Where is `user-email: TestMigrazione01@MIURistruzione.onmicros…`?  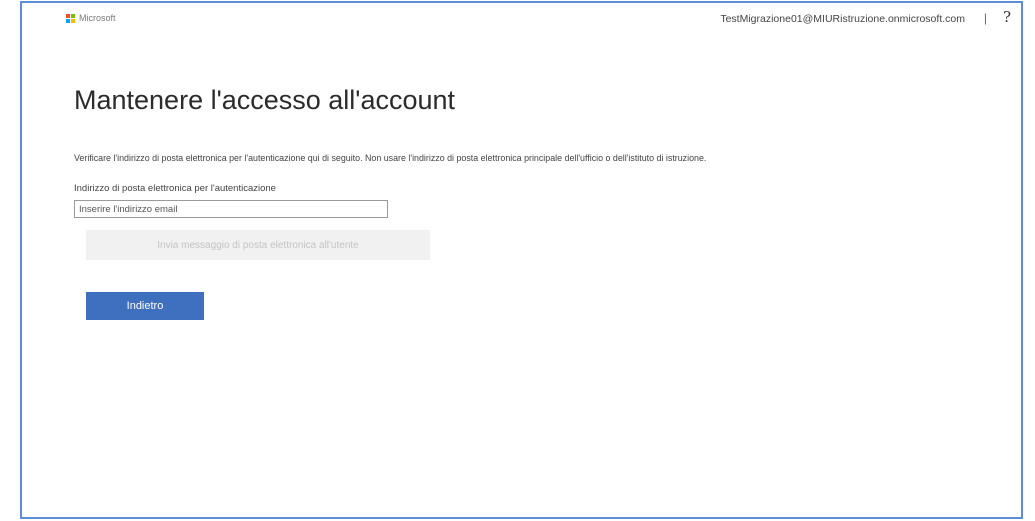
user-email: TestMigrazione01@MIURistruzione.onmicros… is located at coordinates (842, 19).